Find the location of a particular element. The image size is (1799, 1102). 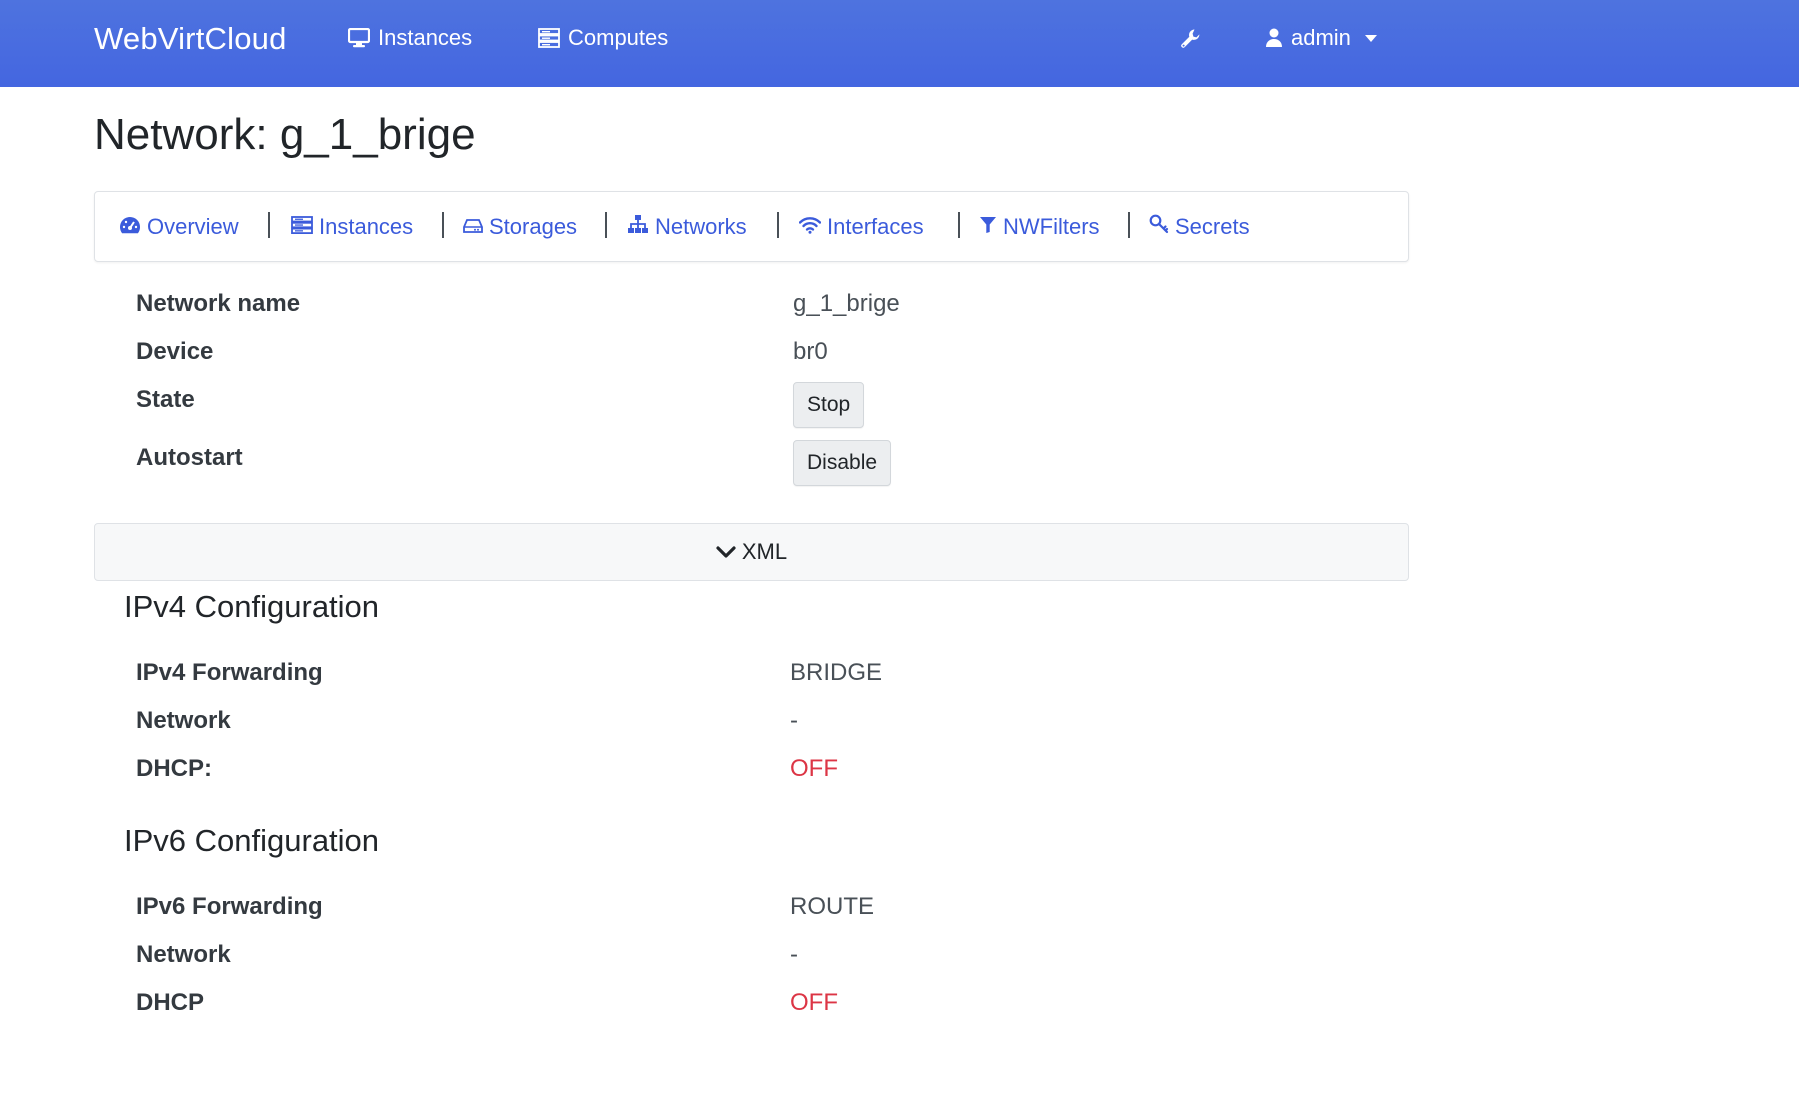

ipv4-section-title: IPv4 Configuration is located at coordinates (252, 606).